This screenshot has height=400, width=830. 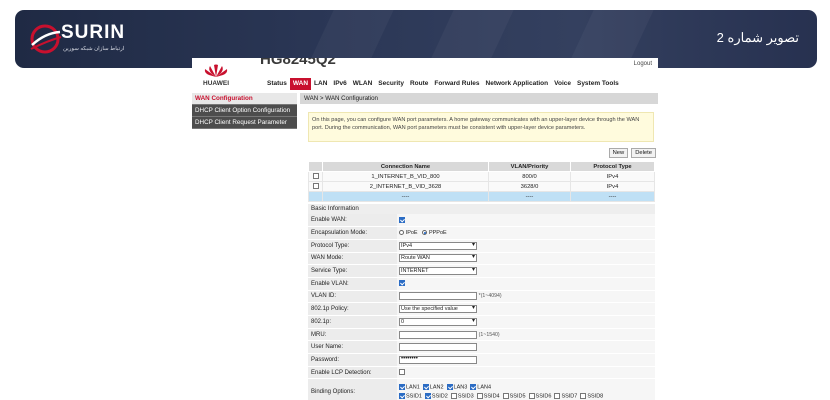 I want to click on password-input: ••••••••, so click(x=438, y=359).